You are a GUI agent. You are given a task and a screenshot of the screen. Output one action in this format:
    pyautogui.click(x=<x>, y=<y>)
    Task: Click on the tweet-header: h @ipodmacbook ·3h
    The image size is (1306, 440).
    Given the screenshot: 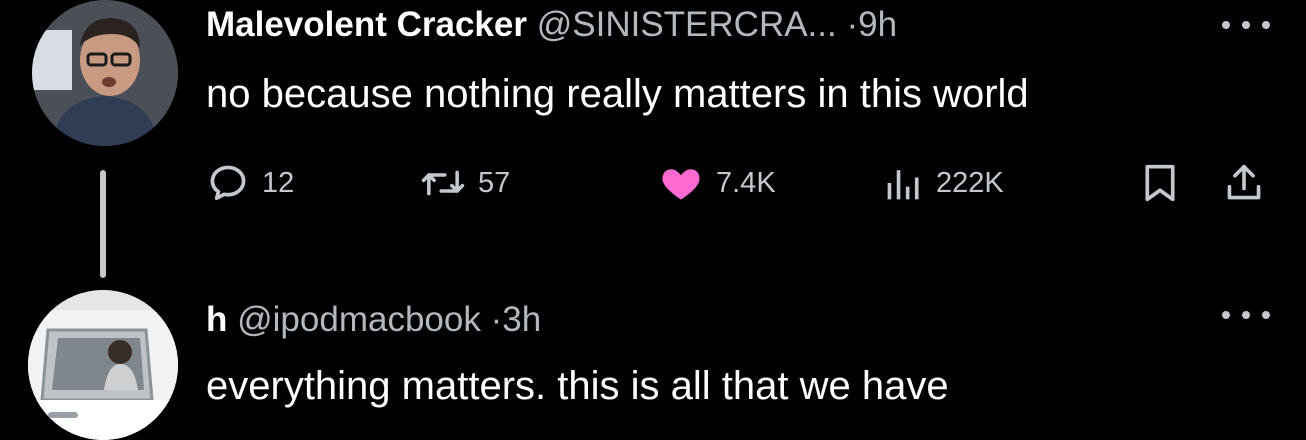 What is the action you would take?
    pyautogui.click(x=373, y=320)
    